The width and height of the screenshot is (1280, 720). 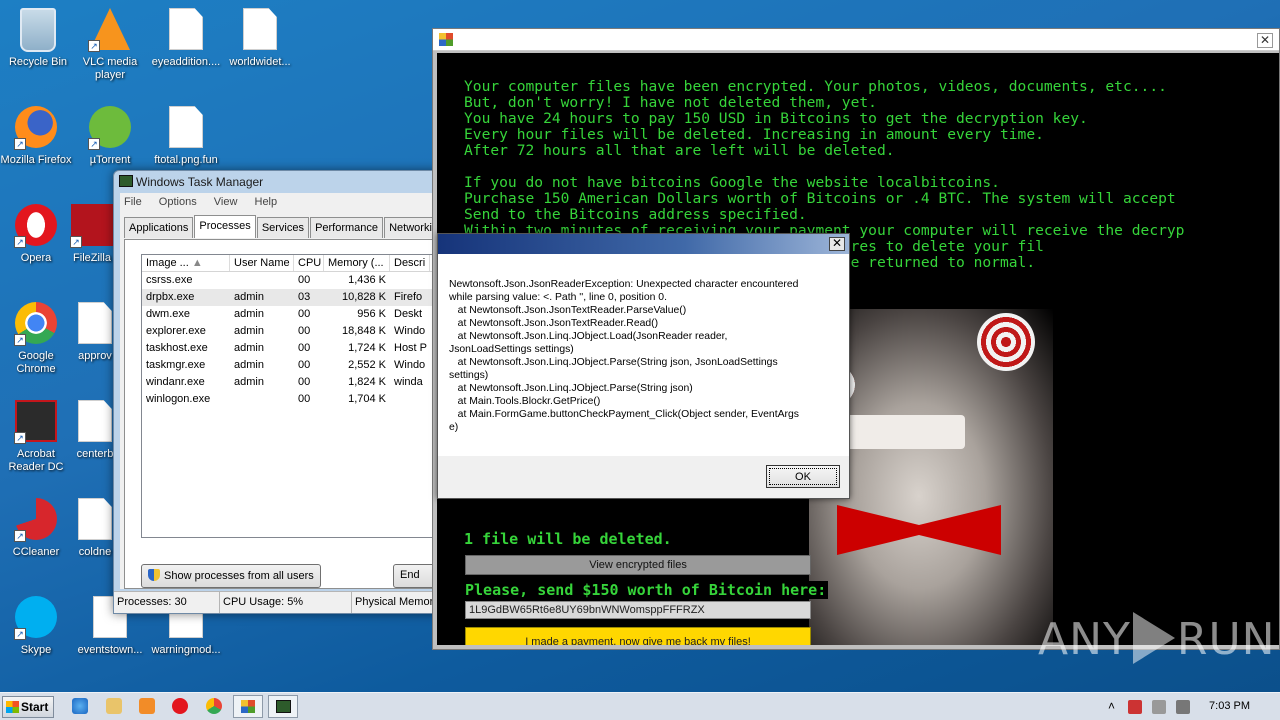 I want to click on chrome-icon, so click(x=214, y=706).